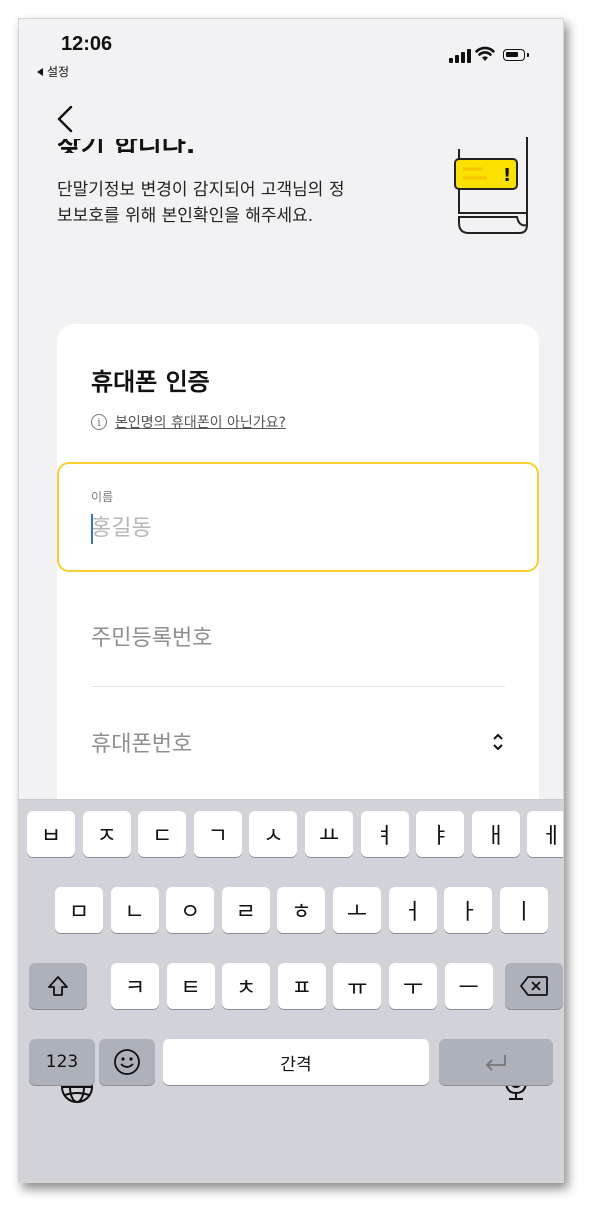 The width and height of the screenshot is (592, 1208). I want to click on space-key: 간격, so click(296, 1062).